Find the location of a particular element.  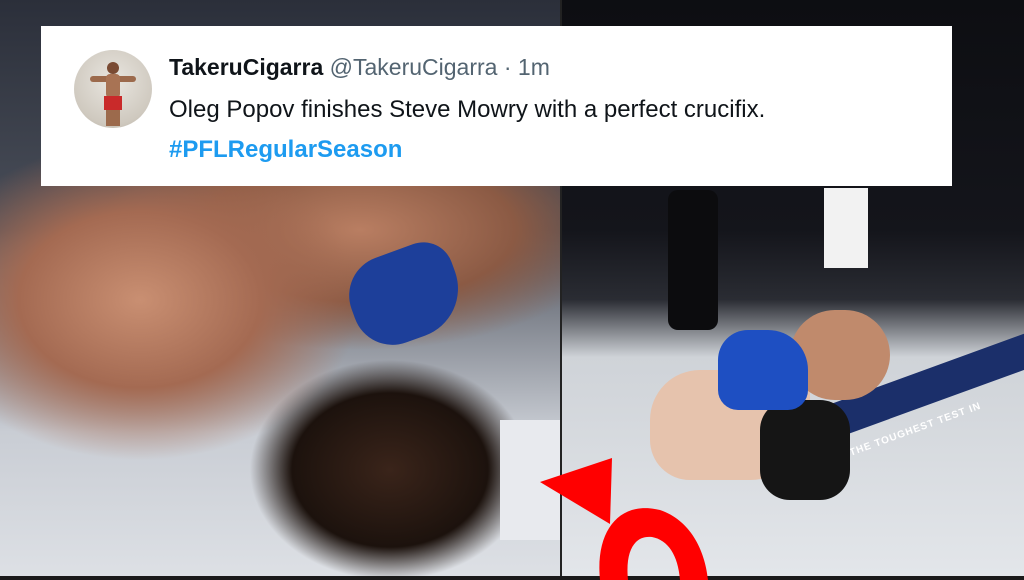

avatar is located at coordinates (113, 89).